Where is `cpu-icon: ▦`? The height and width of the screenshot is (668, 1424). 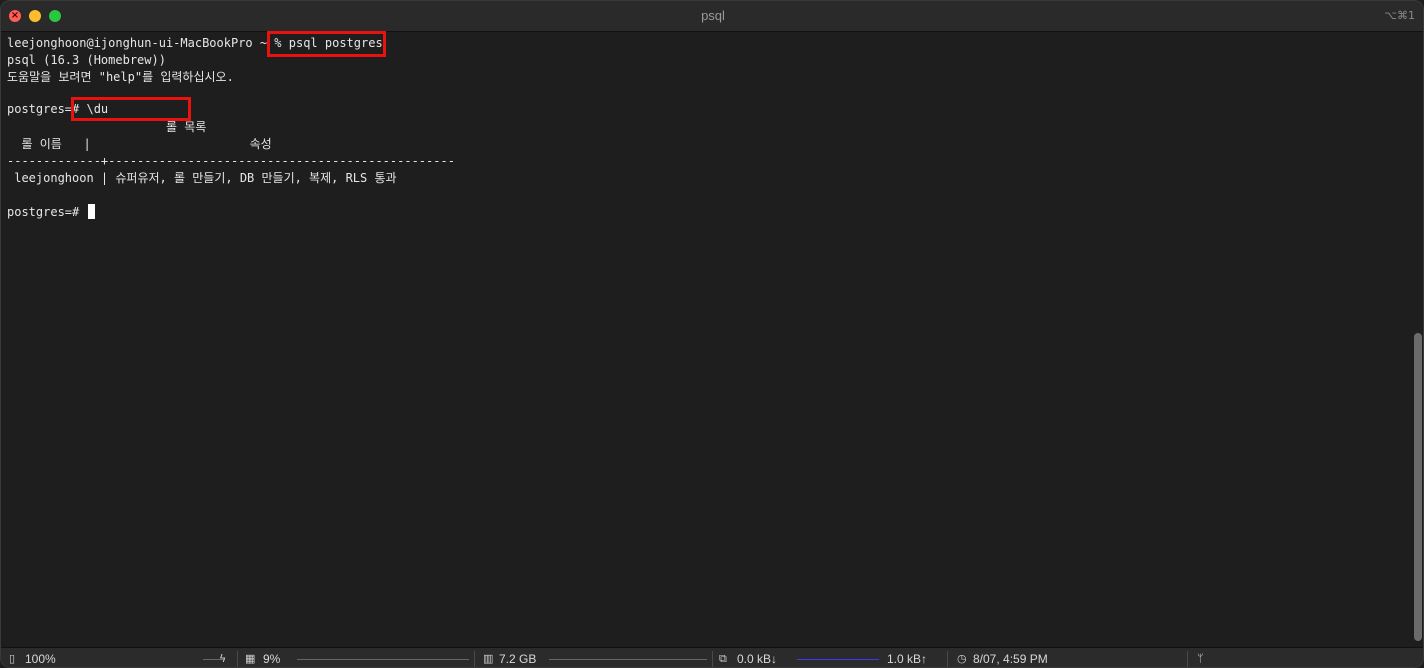 cpu-icon: ▦ is located at coordinates (250, 658).